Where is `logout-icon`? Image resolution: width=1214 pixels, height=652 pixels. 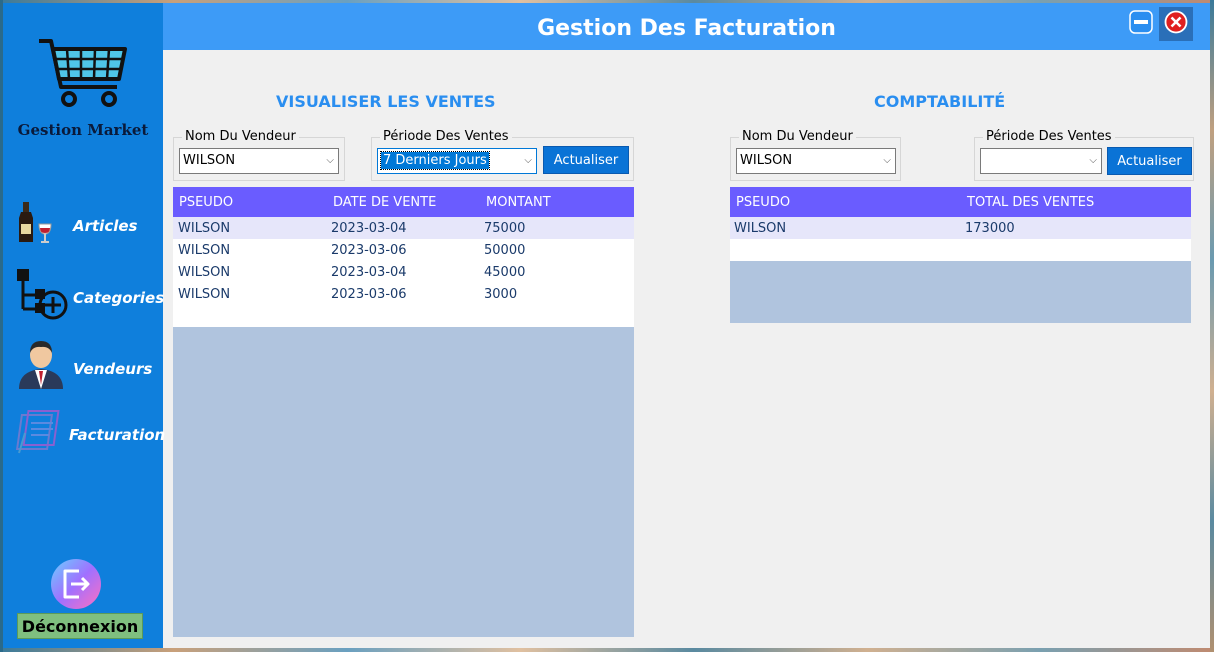 logout-icon is located at coordinates (76, 584).